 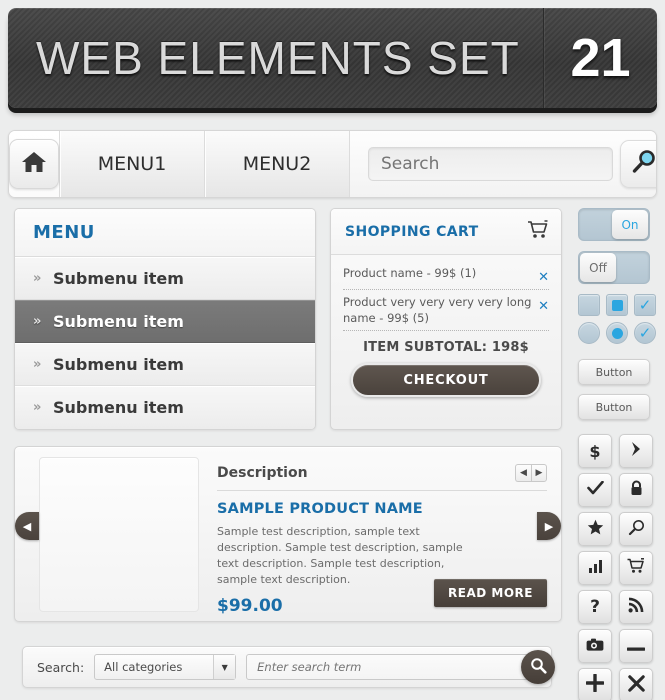 I want to click on close-icon, so click(x=636, y=685).